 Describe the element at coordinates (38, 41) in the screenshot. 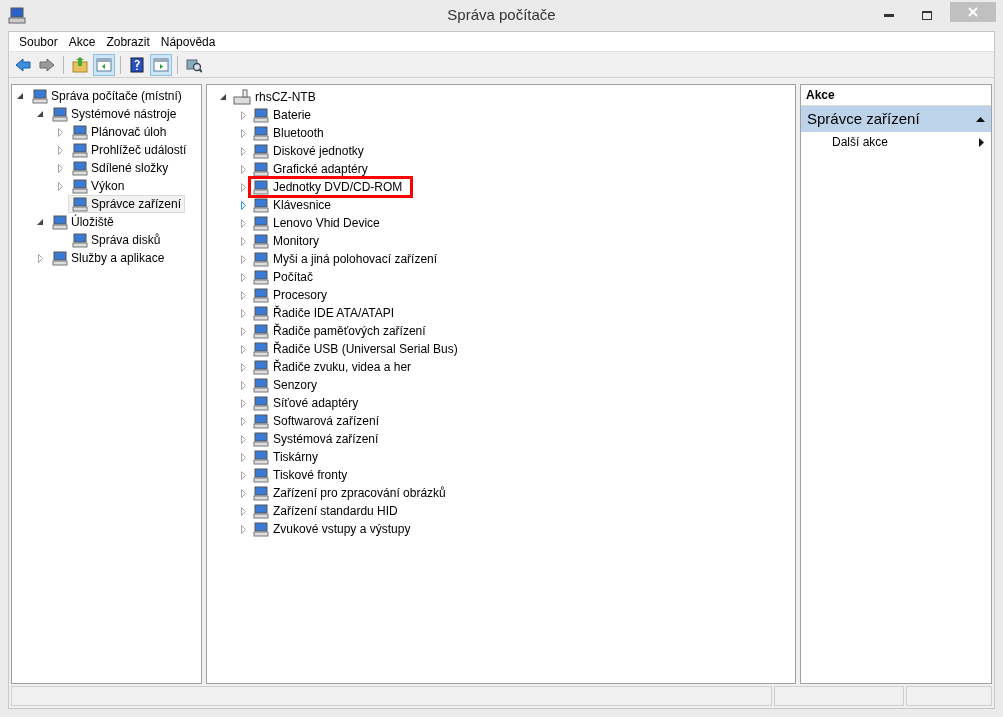

I see `menu-item: Soubor` at that location.